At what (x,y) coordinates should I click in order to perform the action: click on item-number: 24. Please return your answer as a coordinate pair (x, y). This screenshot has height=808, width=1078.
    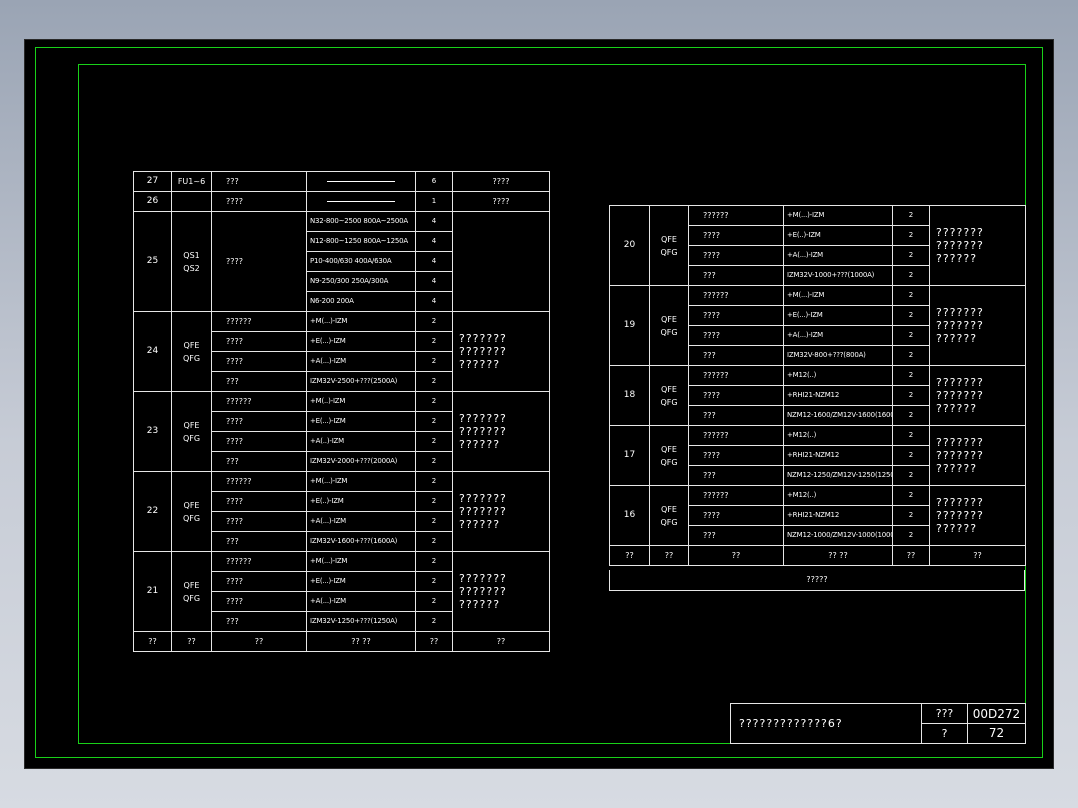
    Looking at the image, I should click on (152, 351).